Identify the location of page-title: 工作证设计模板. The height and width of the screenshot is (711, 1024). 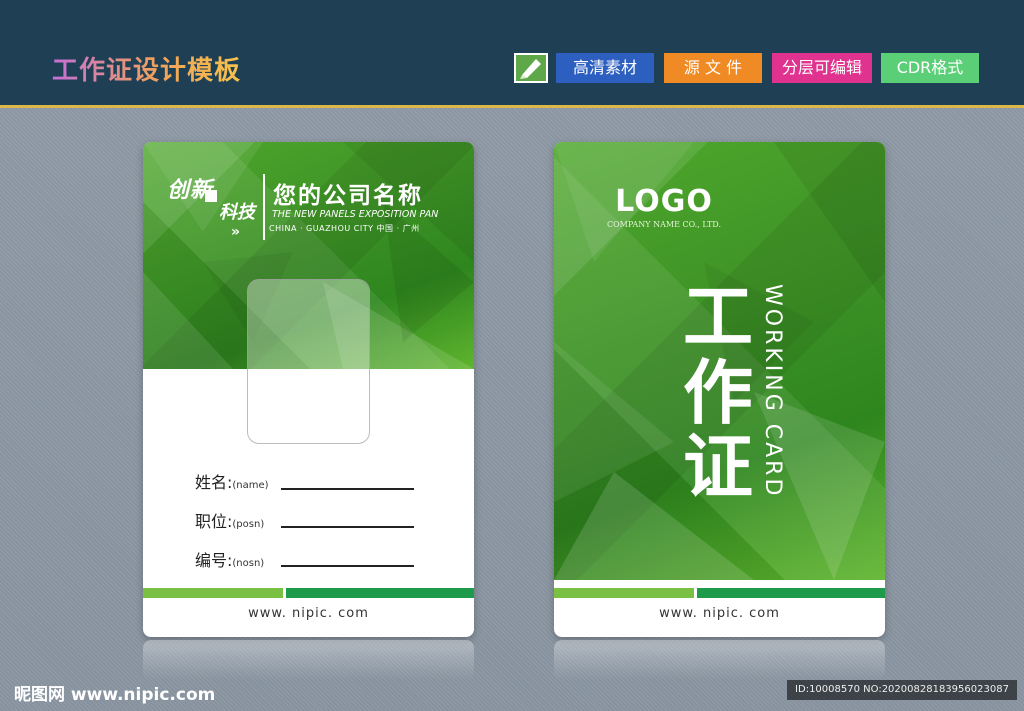
(146, 68).